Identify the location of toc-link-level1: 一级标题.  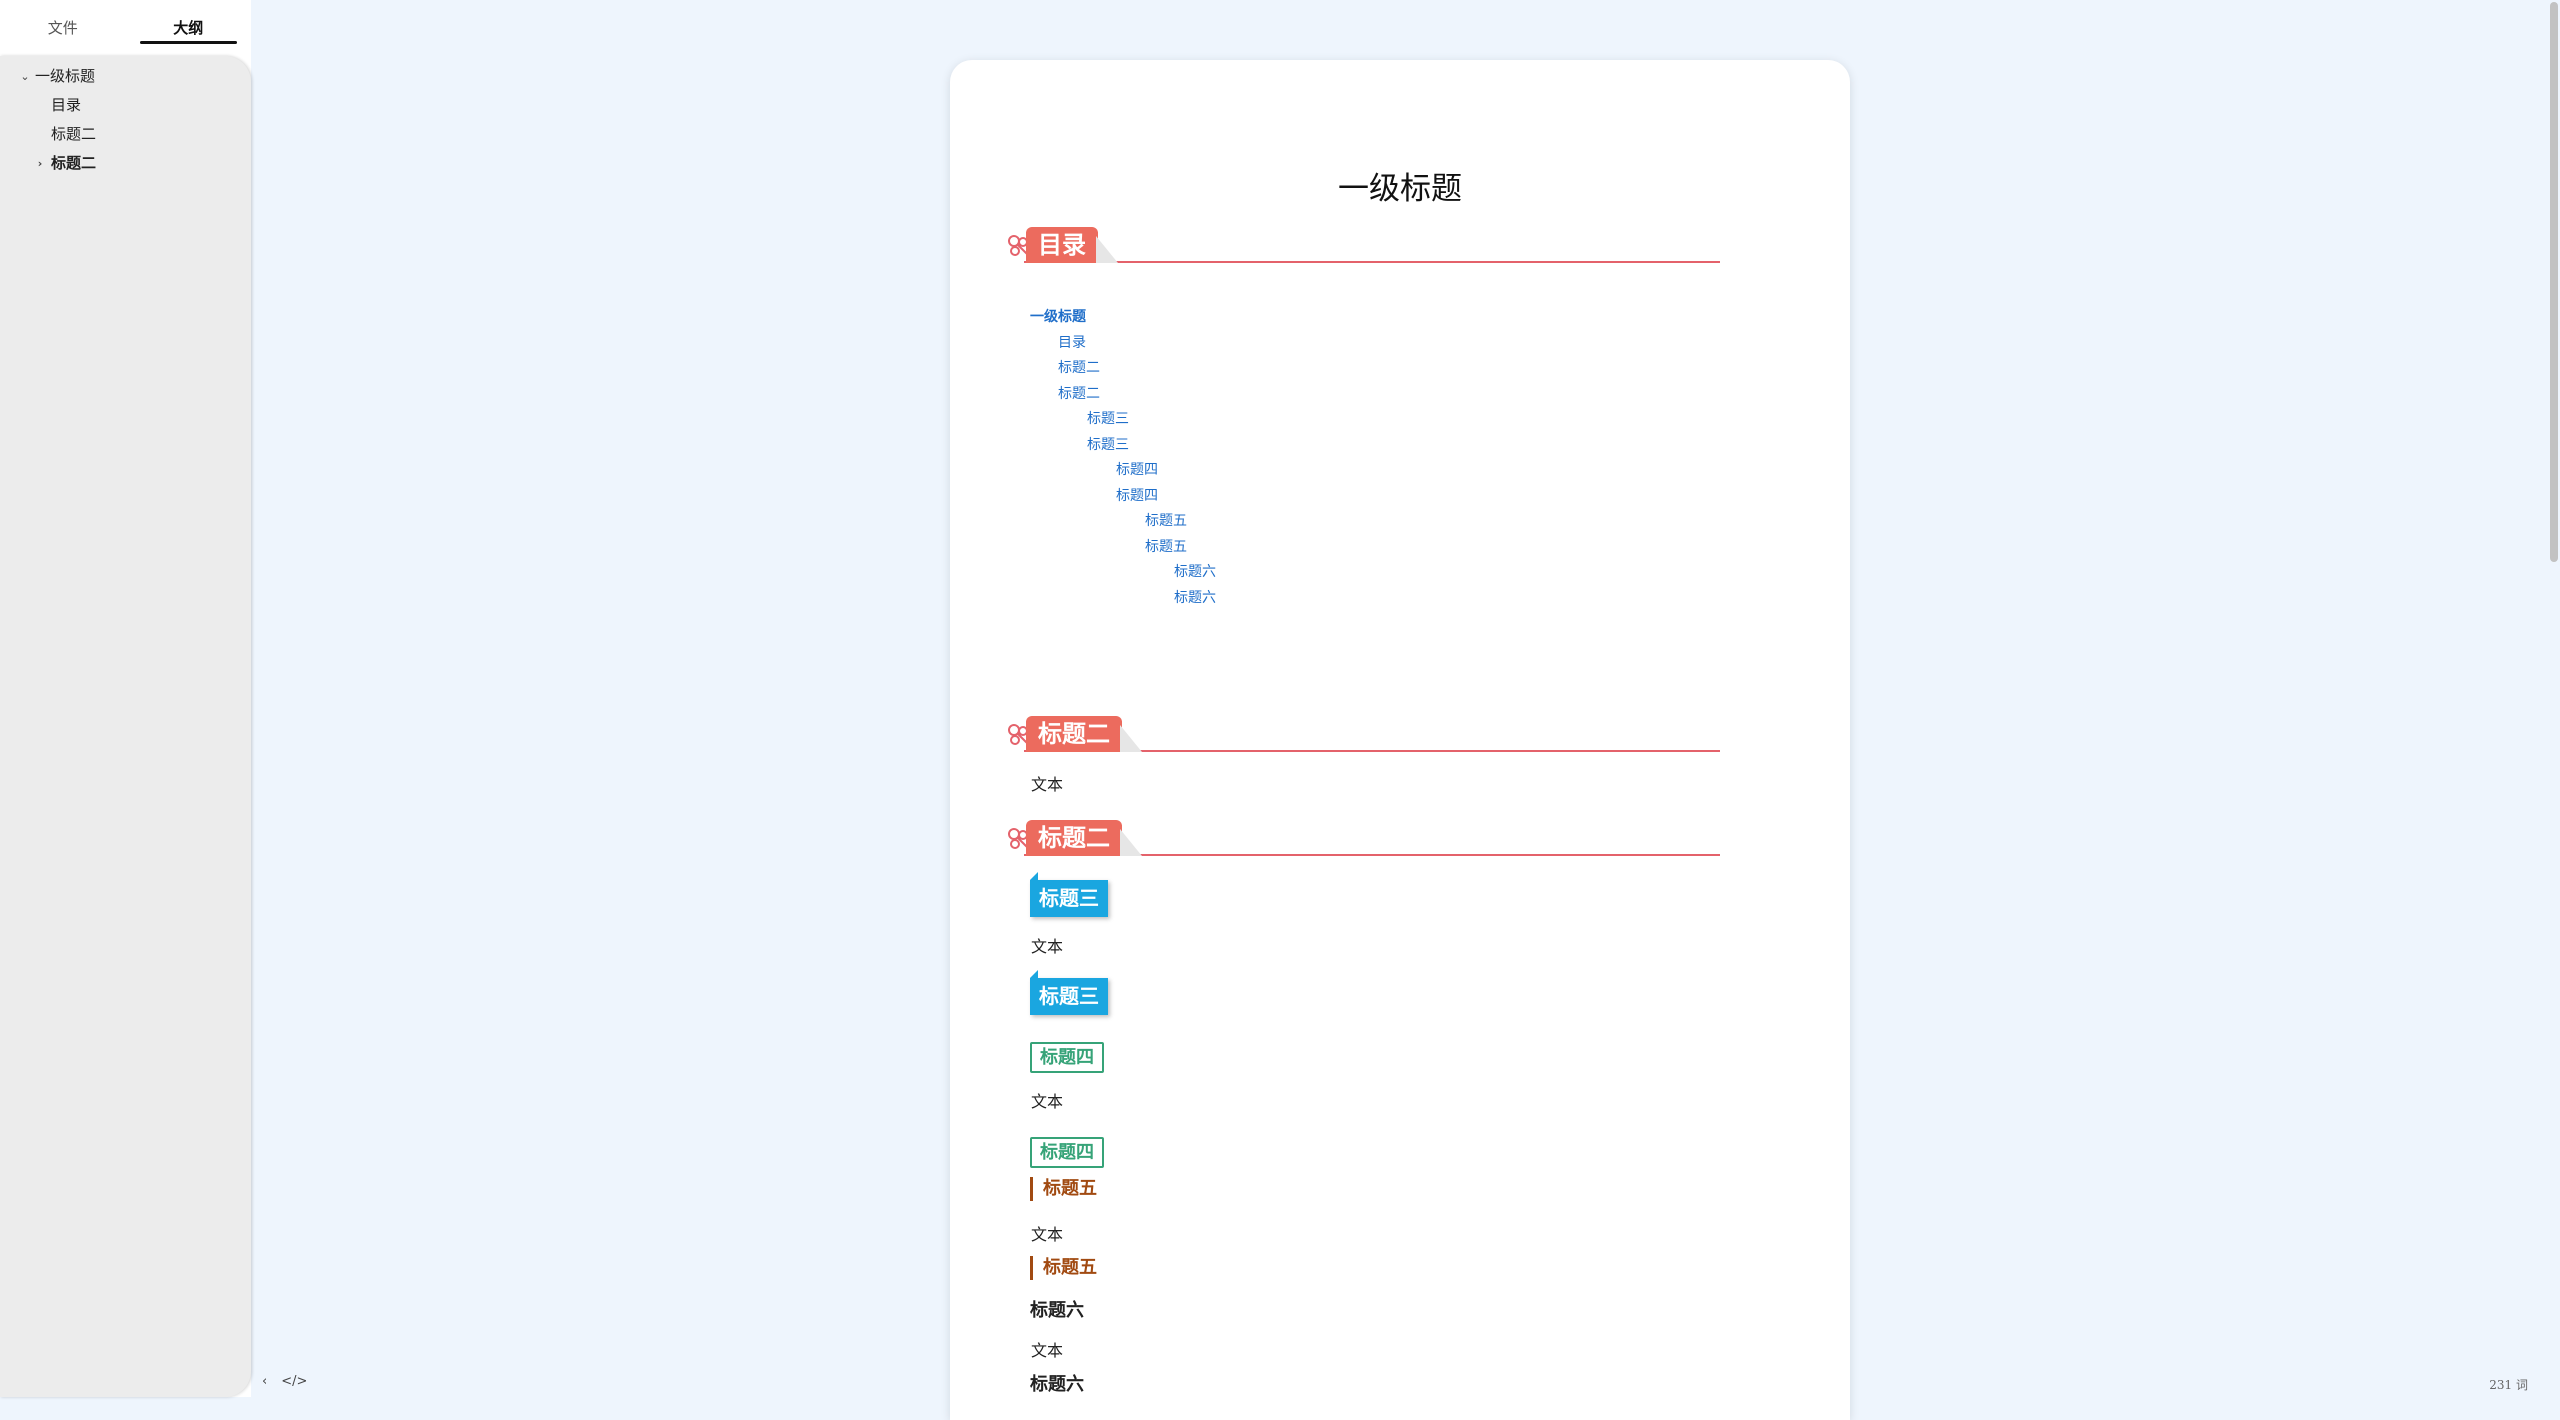
(1123, 318).